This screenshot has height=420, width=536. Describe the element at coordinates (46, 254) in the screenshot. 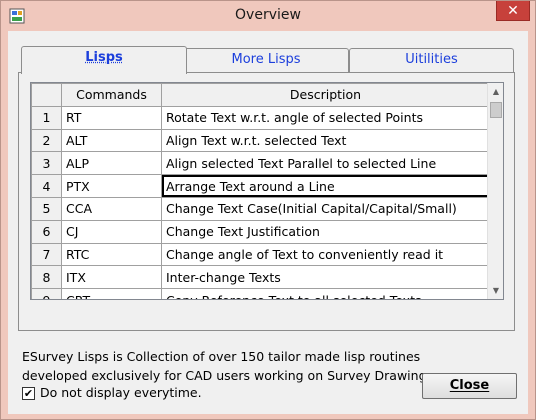

I see `row-number-cell: 7` at that location.